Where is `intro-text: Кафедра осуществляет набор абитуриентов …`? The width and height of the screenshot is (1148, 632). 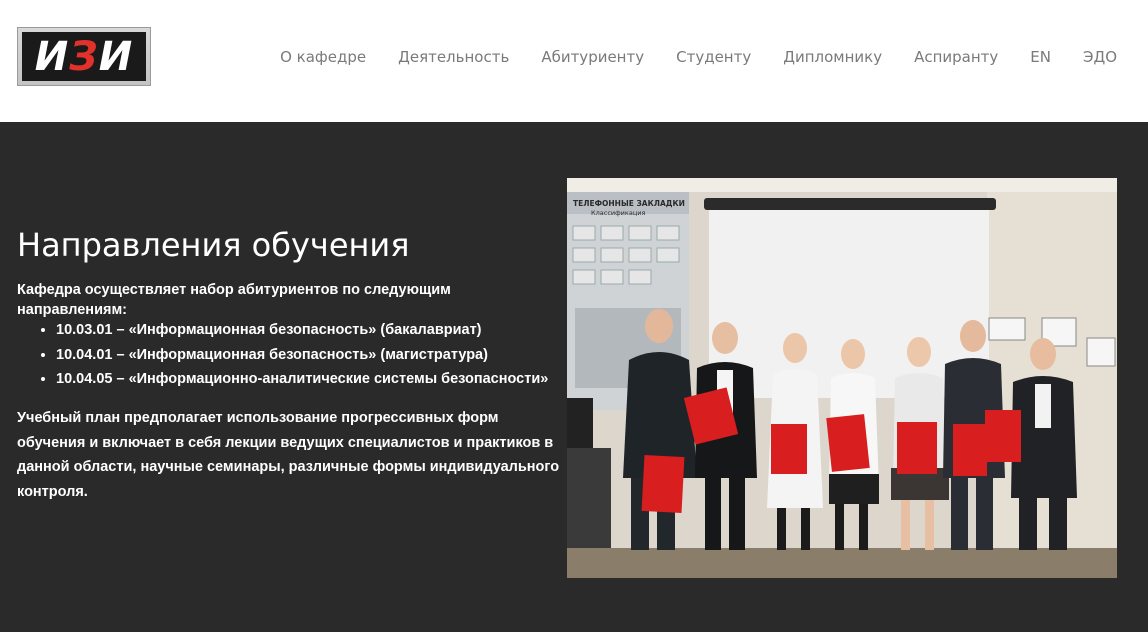 intro-text: Кафедра осуществляет набор абитуриентов … is located at coordinates (234, 300).